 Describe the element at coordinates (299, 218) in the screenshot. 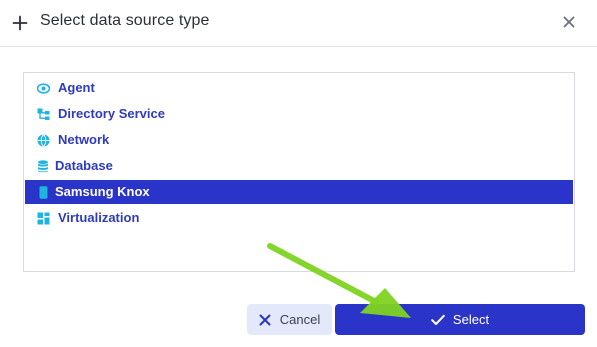

I see `list-item-virtualization: Virtualization` at that location.